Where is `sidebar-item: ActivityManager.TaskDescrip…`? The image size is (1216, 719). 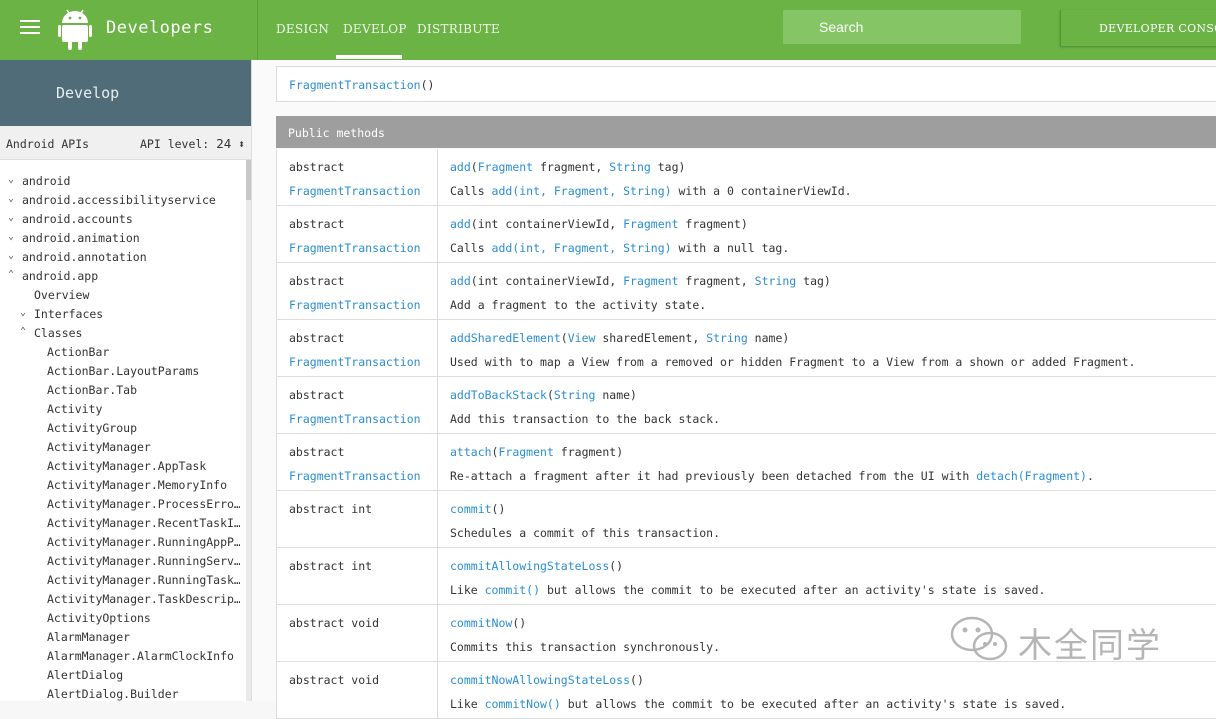 sidebar-item: ActivityManager.TaskDescrip… is located at coordinates (120, 601).